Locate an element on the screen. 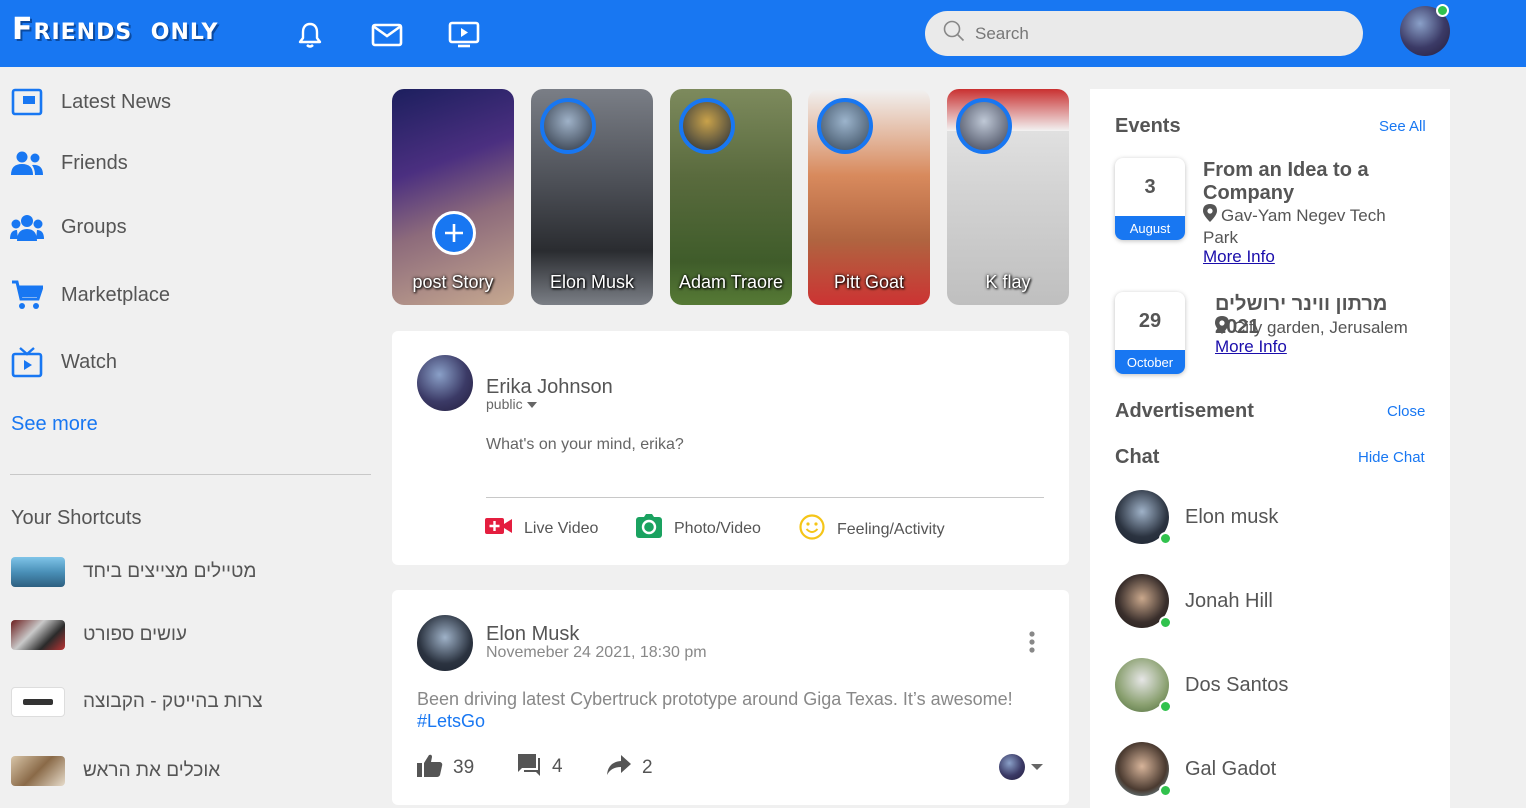  event-location: City garden, Jerusalem is located at coordinates (1311, 327).